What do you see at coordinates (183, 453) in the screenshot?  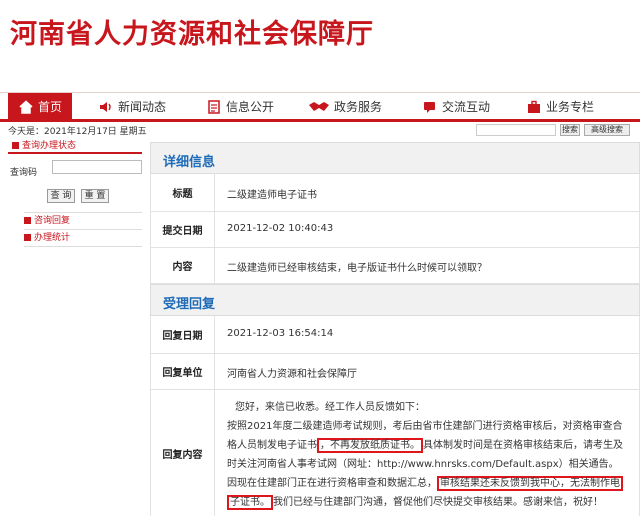 I see `row-label: 回复内容` at bounding box center [183, 453].